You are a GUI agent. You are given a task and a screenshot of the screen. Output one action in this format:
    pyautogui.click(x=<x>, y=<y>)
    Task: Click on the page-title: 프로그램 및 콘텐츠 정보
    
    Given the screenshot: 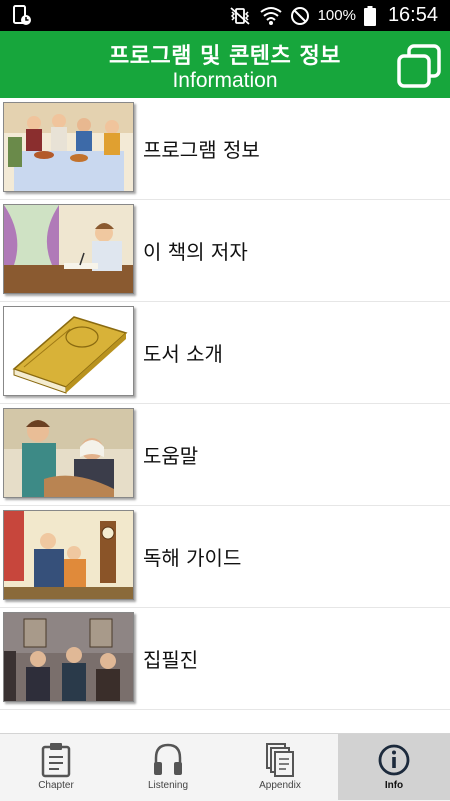 What is the action you would take?
    pyautogui.click(x=225, y=56)
    